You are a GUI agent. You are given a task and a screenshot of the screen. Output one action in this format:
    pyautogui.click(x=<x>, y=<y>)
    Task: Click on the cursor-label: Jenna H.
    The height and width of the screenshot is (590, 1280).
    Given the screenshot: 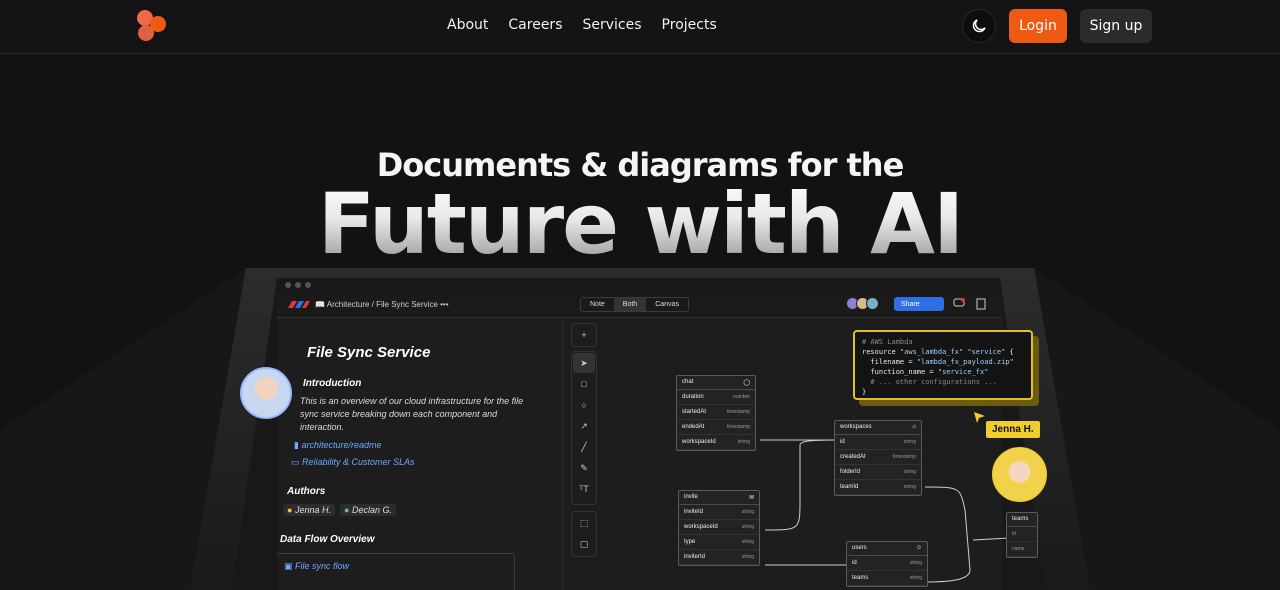 What is the action you would take?
    pyautogui.click(x=1013, y=429)
    